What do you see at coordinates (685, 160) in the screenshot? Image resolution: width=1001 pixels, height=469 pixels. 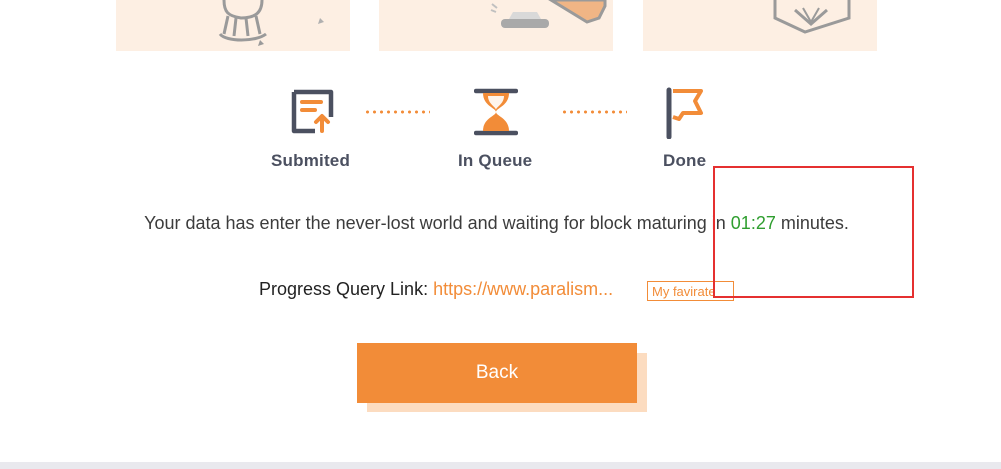 I see `step-label-done: Done` at bounding box center [685, 160].